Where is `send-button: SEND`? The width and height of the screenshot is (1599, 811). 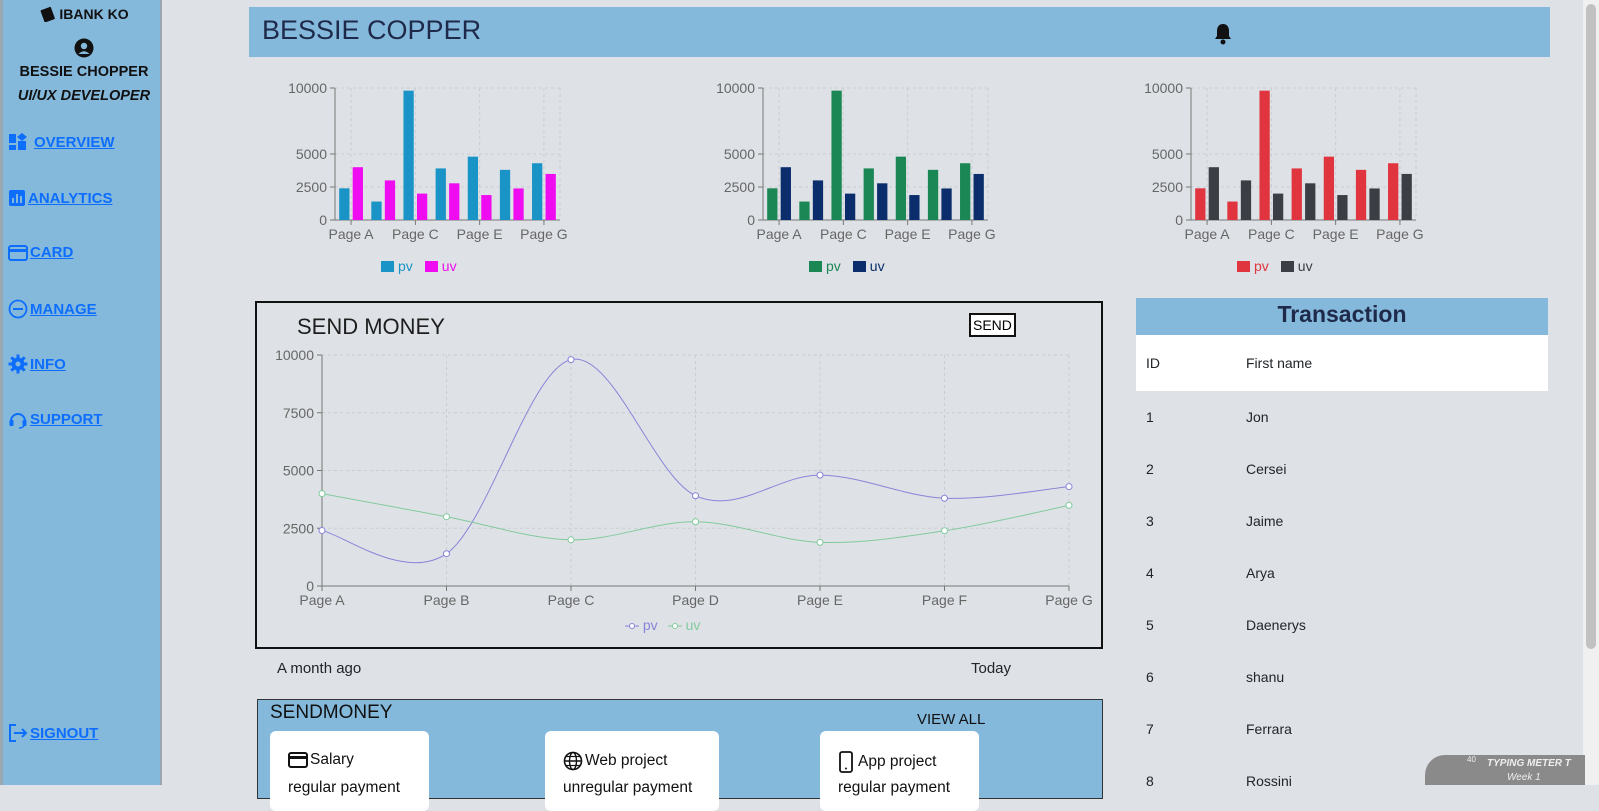
send-button: SEND is located at coordinates (992, 325).